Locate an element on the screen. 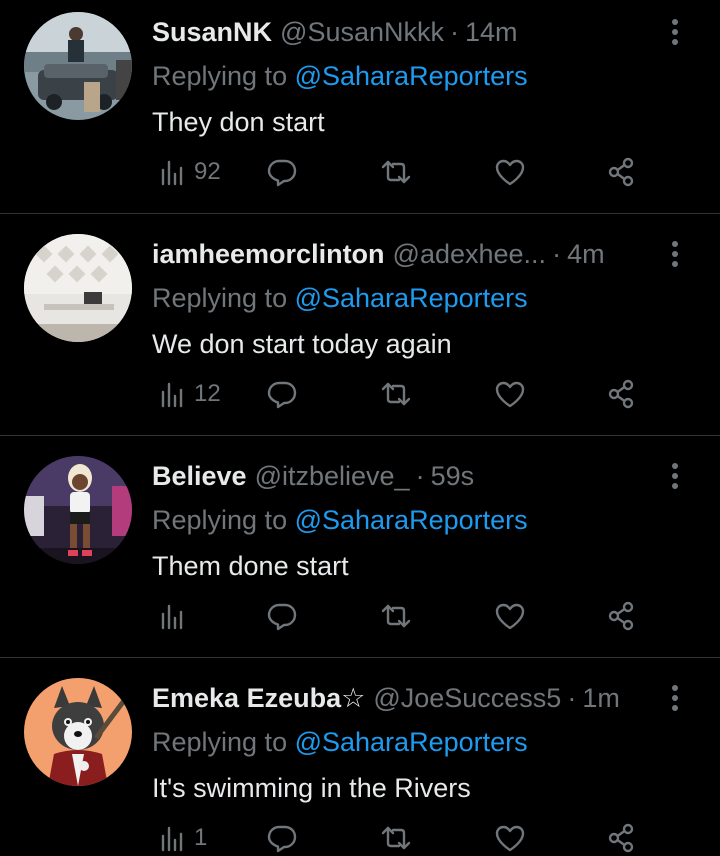 The width and height of the screenshot is (720, 856). tweet-header: Believe @itzbelieve_ · 59s is located at coordinates (421, 476).